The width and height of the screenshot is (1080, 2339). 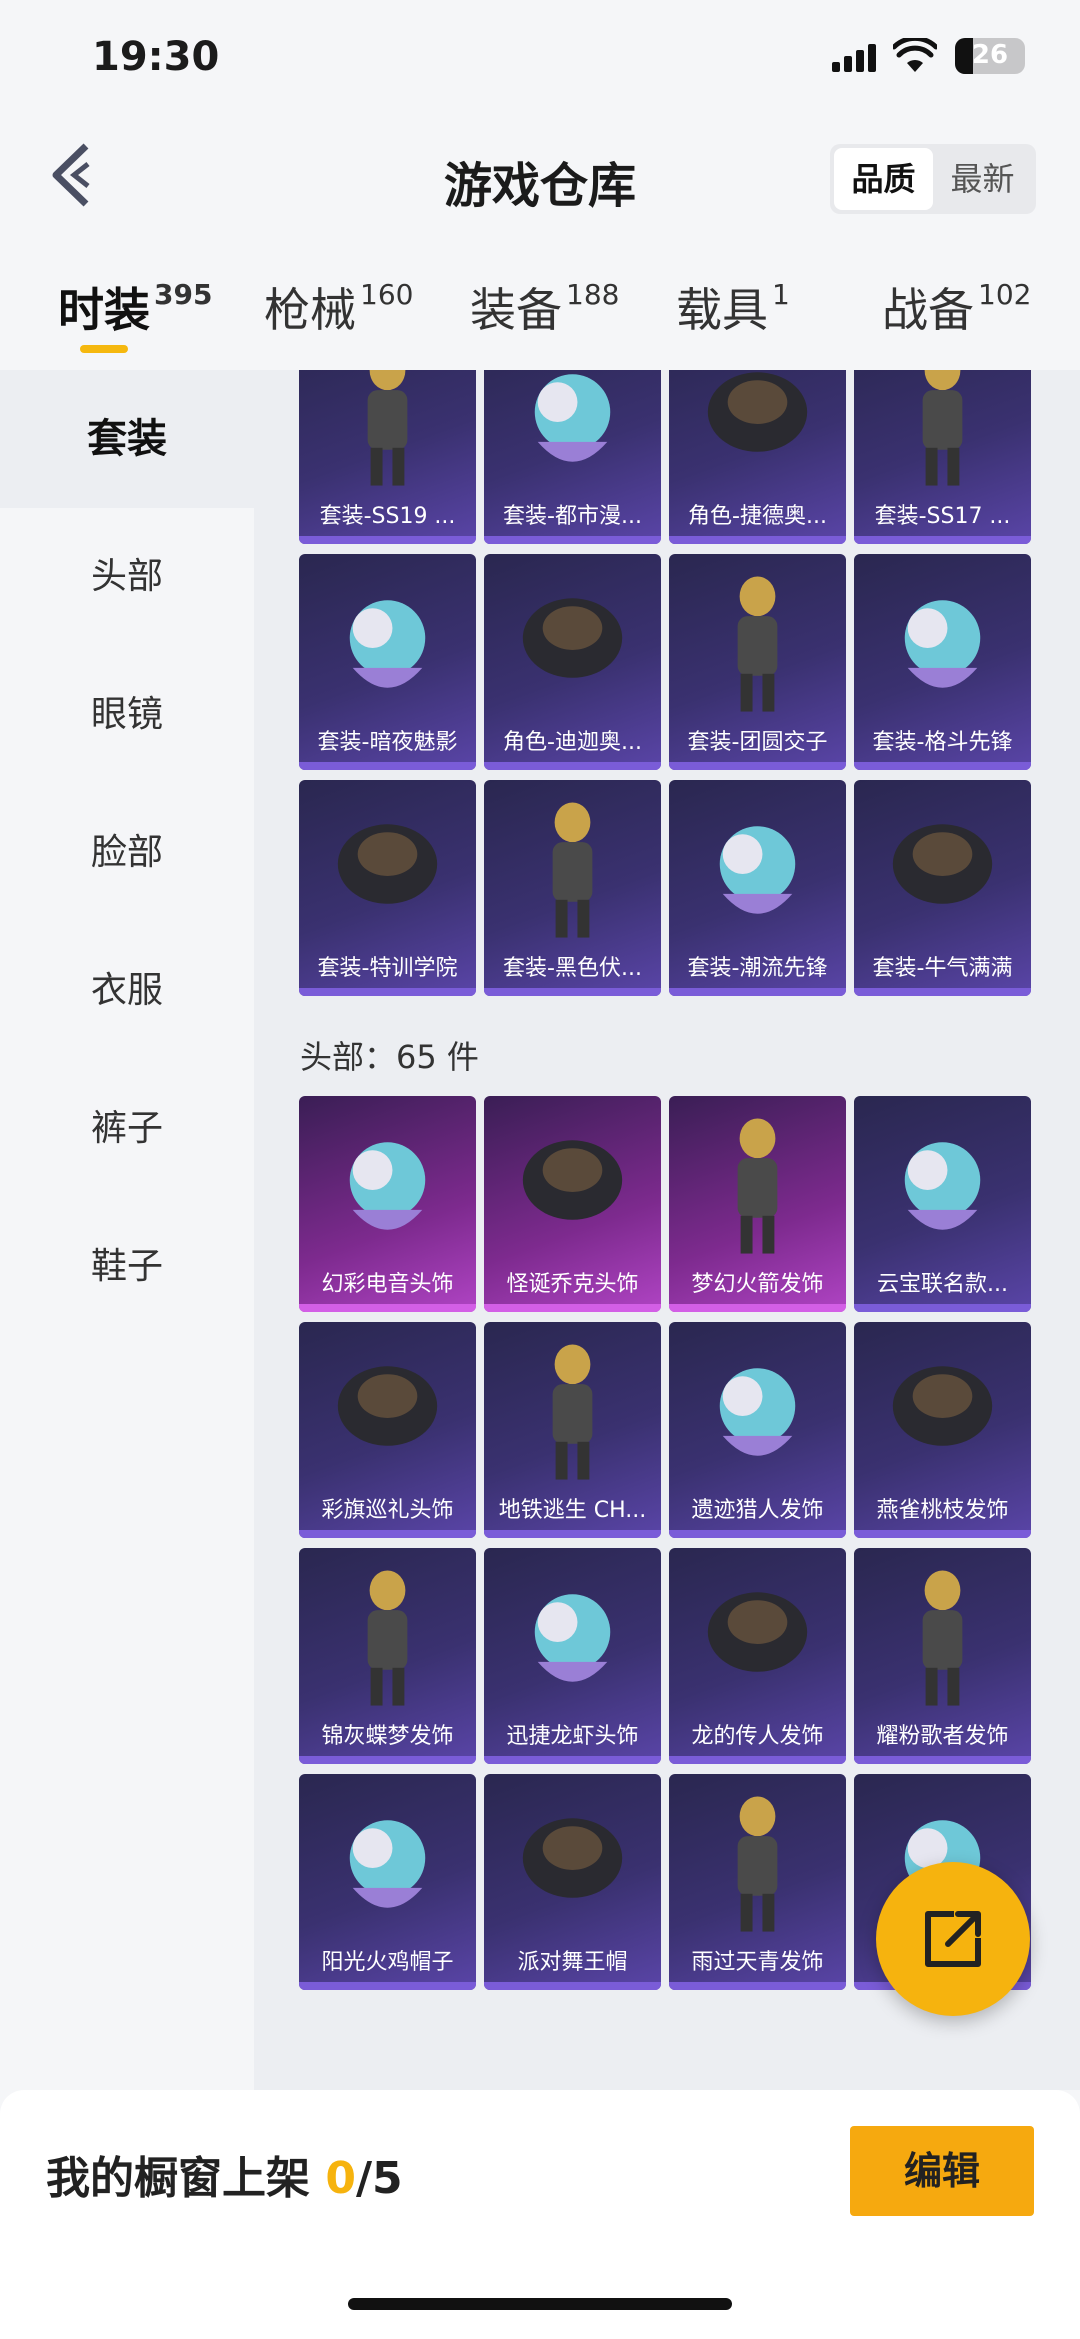 I want to click on share-button, so click(x=953, y=1939).